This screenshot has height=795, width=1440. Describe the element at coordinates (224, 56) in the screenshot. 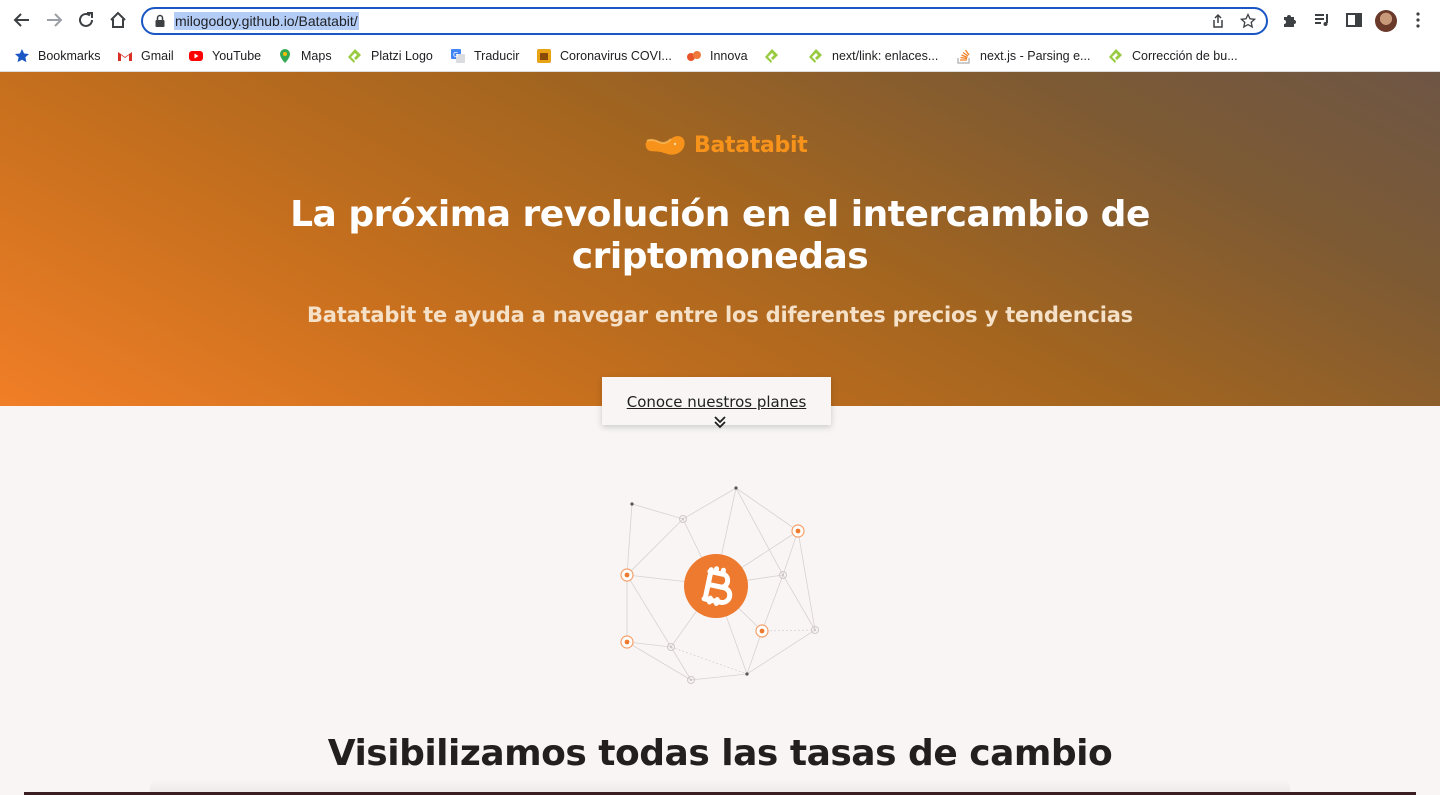

I see `bookmark-youtube: YouTube` at that location.